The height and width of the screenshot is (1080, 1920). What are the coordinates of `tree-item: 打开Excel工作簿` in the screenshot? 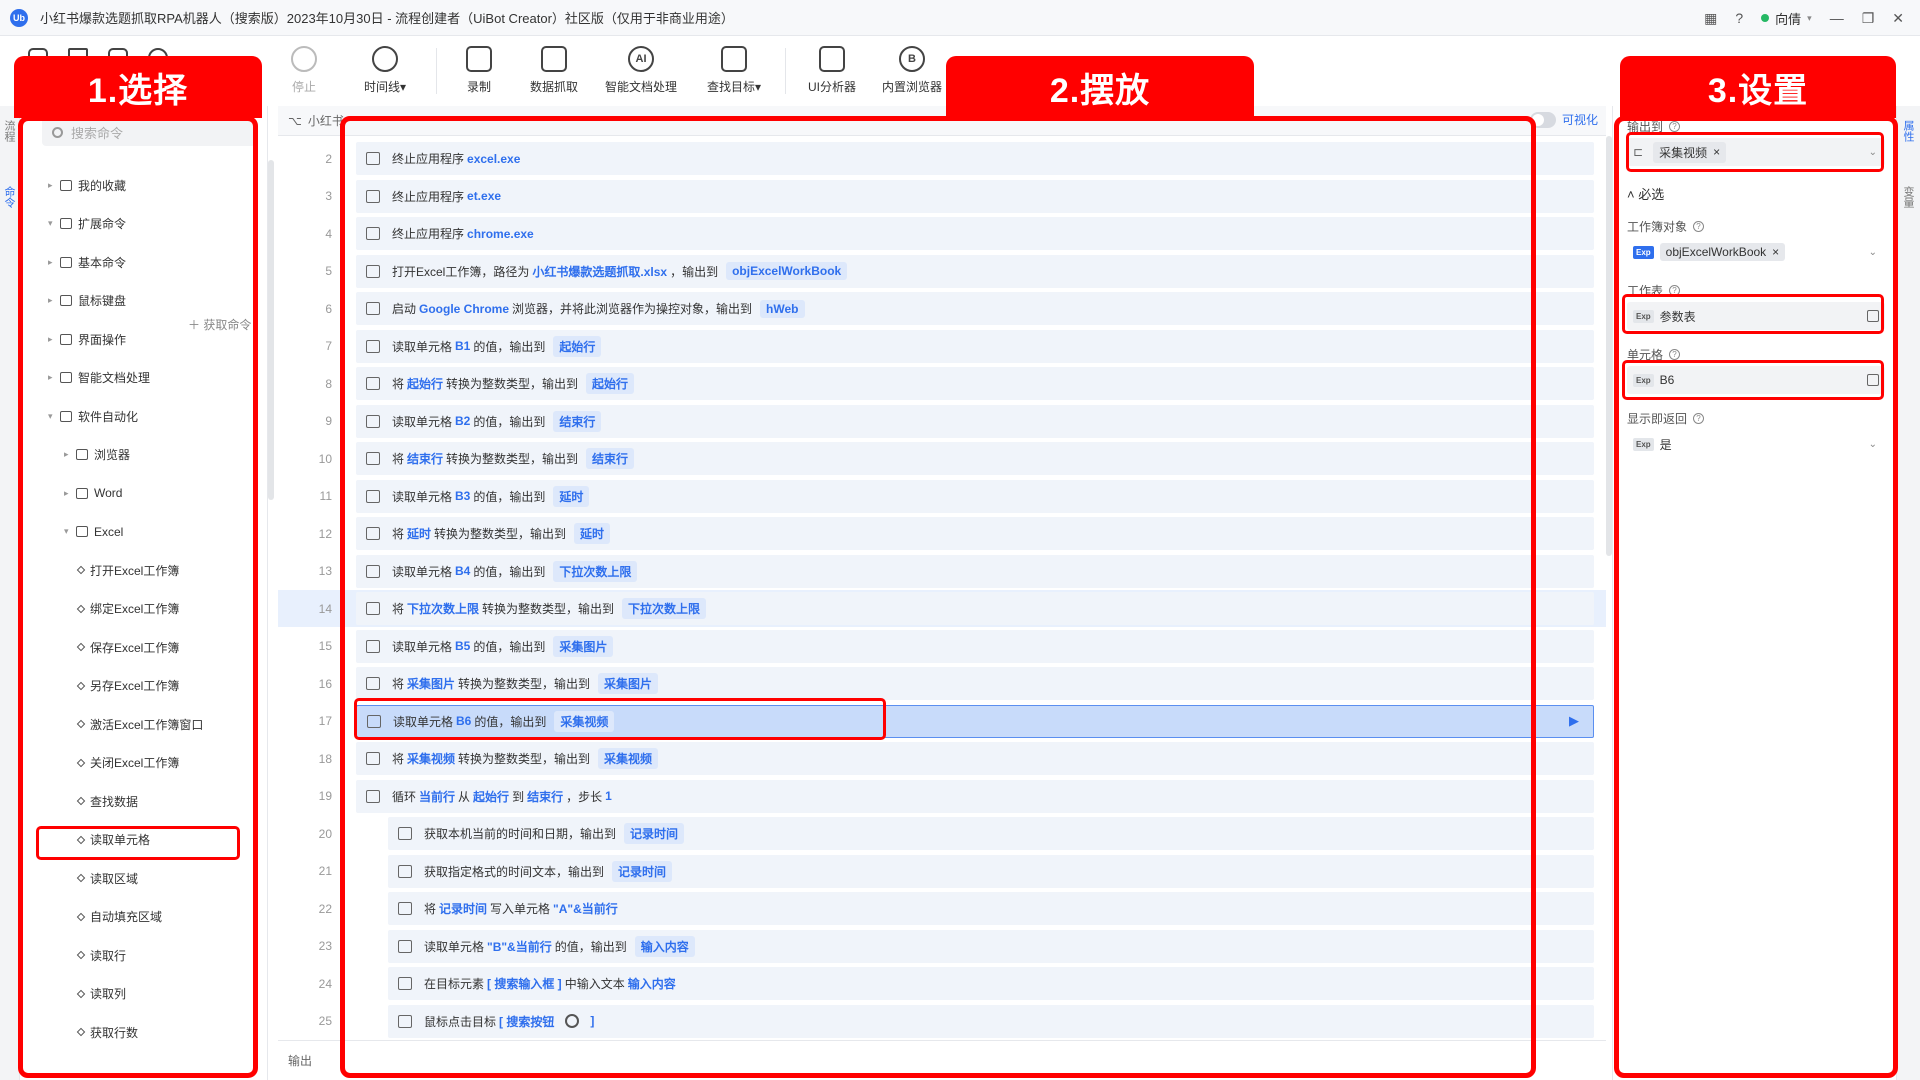 It's located at (127, 570).